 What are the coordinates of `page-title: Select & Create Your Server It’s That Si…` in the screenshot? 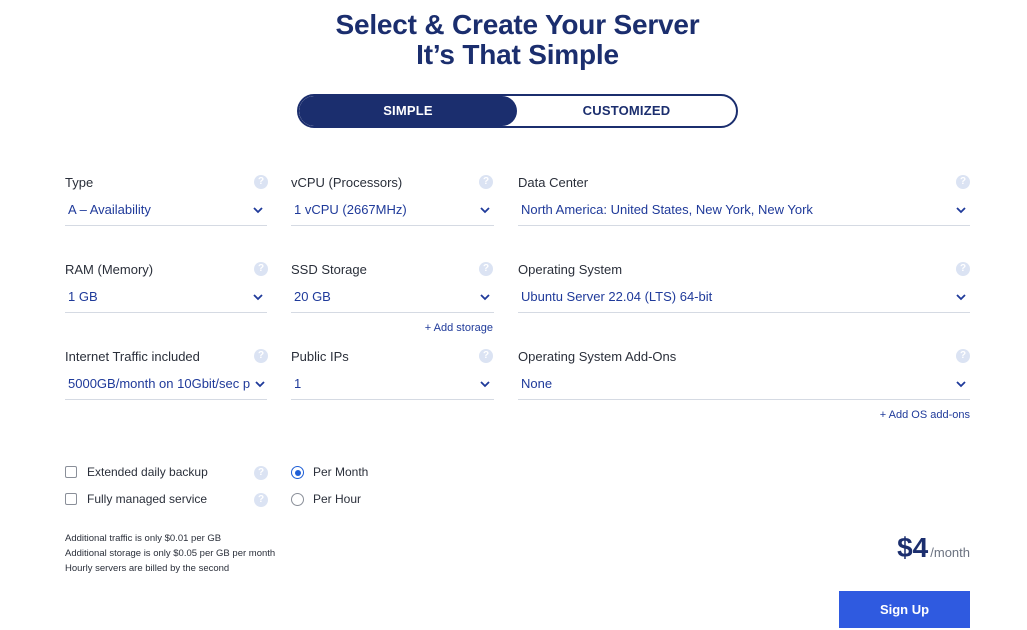 It's located at (513, 40).